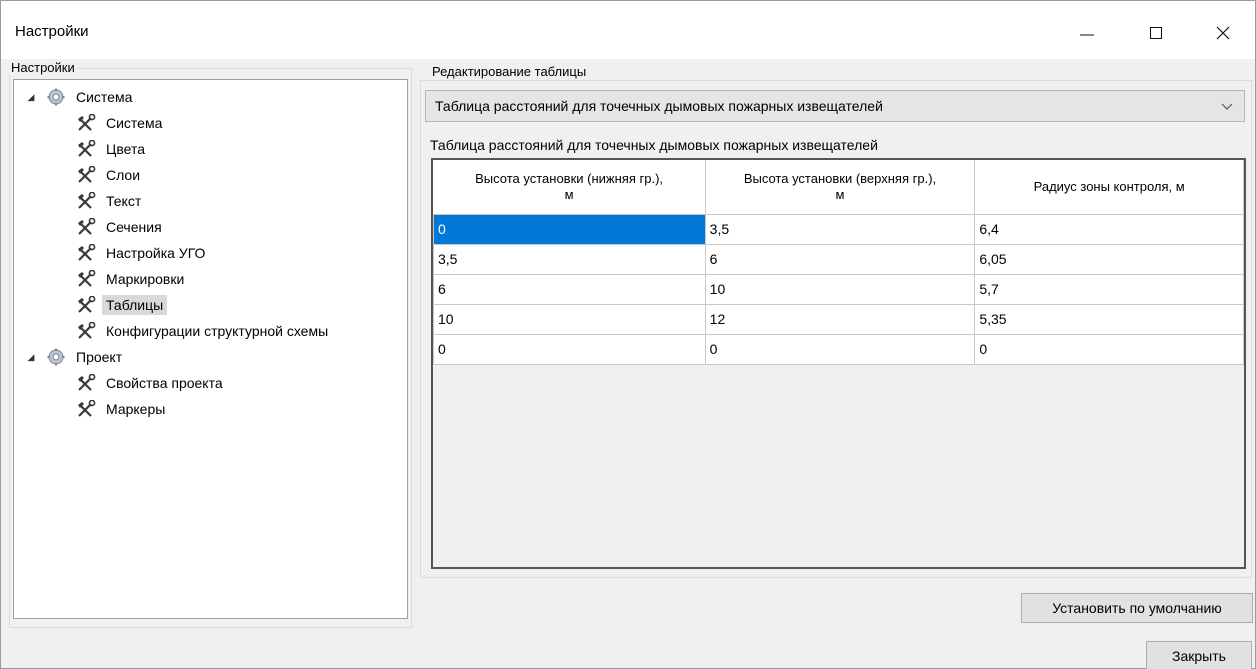 The image size is (1256, 669). I want to click on tree-item: Маркеры, so click(120, 409).